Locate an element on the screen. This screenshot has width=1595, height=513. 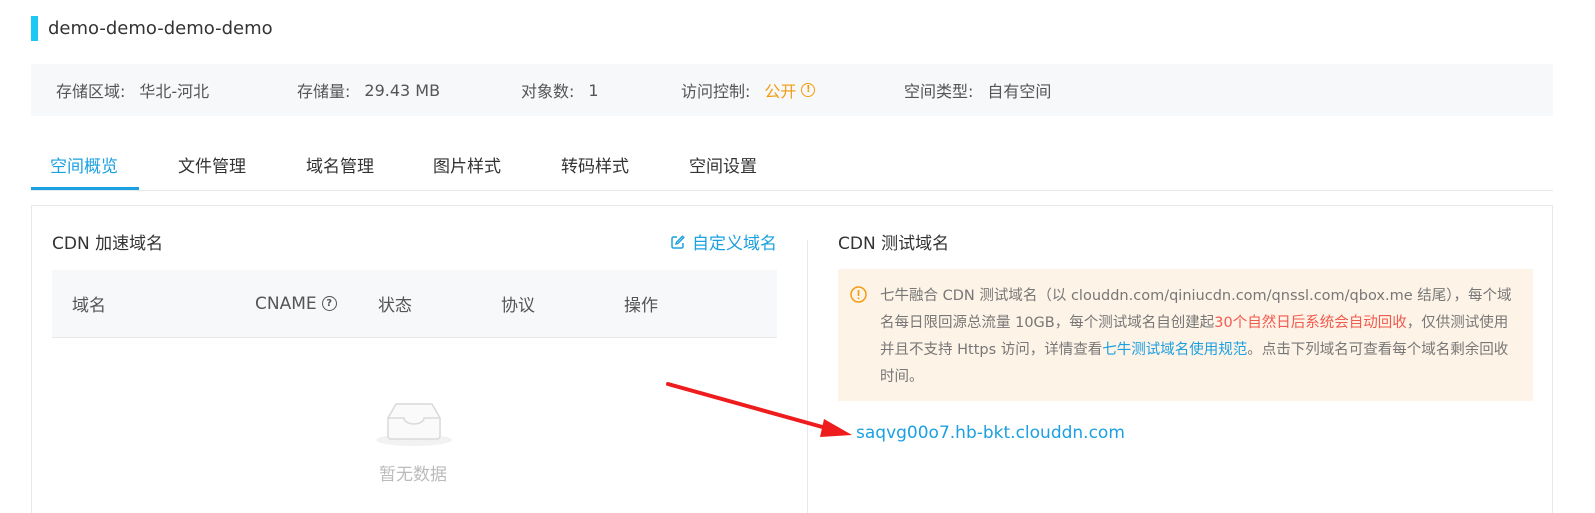
info-region: 存储区域: 华北-河北 is located at coordinates (132, 90).